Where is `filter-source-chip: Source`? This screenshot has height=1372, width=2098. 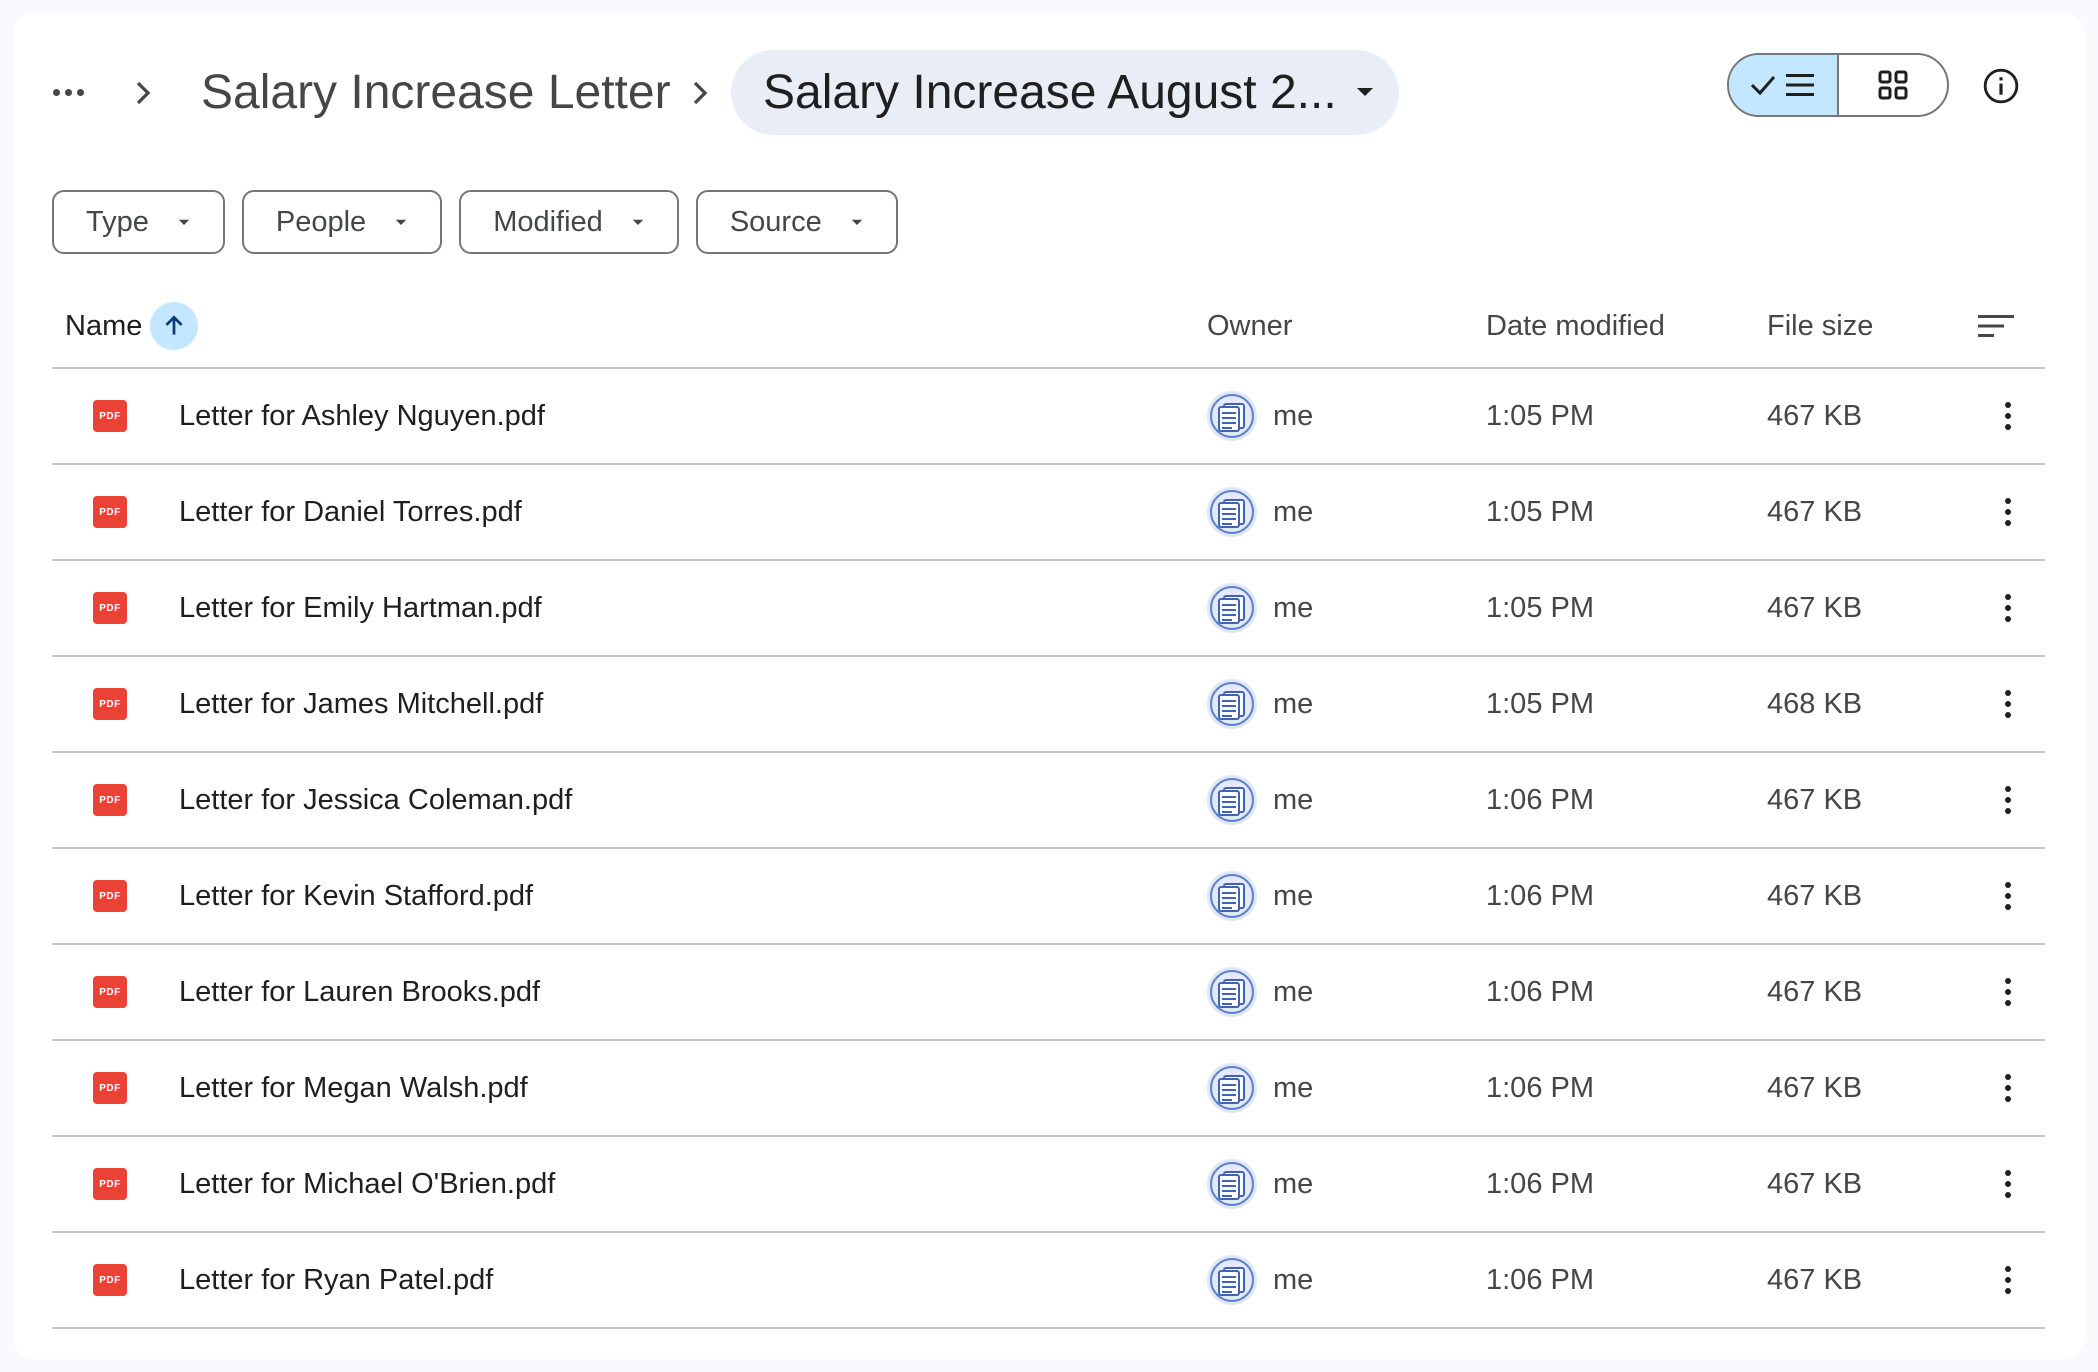 filter-source-chip: Source is located at coordinates (796, 222).